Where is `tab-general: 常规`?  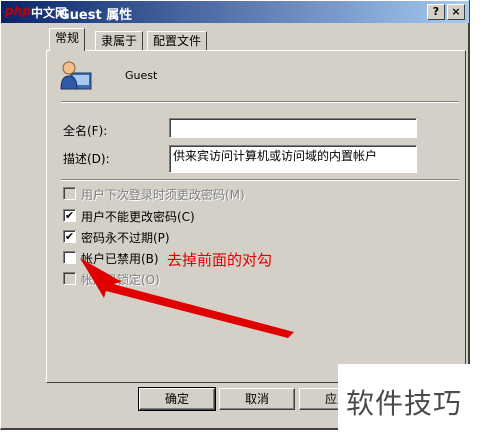 tab-general: 常规 is located at coordinates (67, 39).